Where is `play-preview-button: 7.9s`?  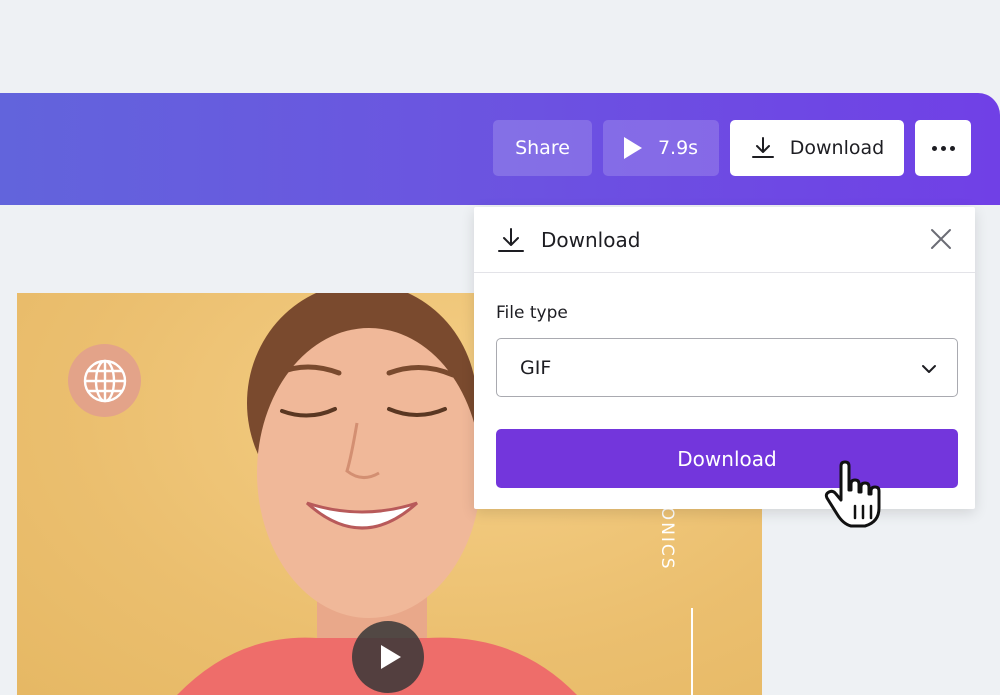 play-preview-button: 7.9s is located at coordinates (661, 148).